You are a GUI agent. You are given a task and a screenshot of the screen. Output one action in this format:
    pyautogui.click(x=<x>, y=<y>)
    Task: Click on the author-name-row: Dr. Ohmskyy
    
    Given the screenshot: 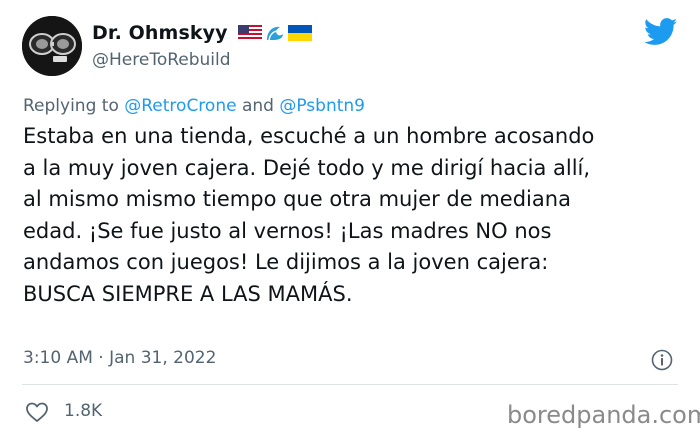 What is the action you would take?
    pyautogui.click(x=202, y=33)
    